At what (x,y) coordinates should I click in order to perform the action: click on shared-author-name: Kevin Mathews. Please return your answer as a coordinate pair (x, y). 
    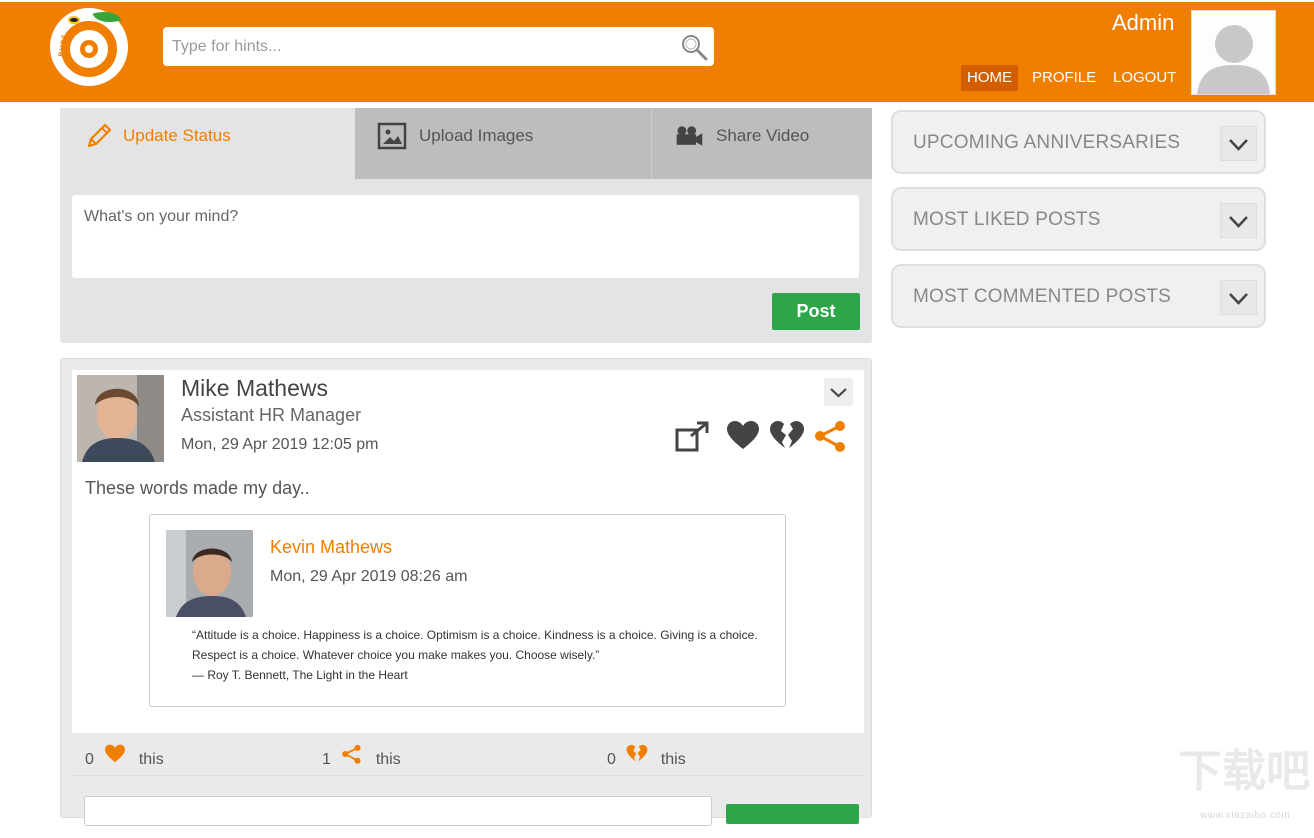
    Looking at the image, I should click on (331, 547).